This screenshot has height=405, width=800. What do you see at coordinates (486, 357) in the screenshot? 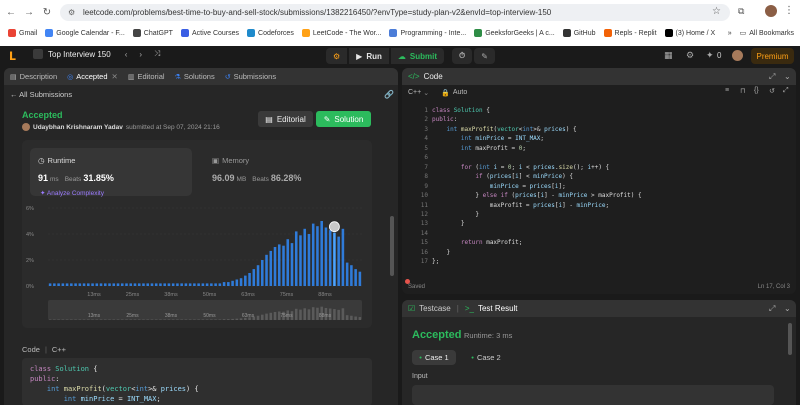
I see `case-2-tab: • Case 2` at bounding box center [486, 357].